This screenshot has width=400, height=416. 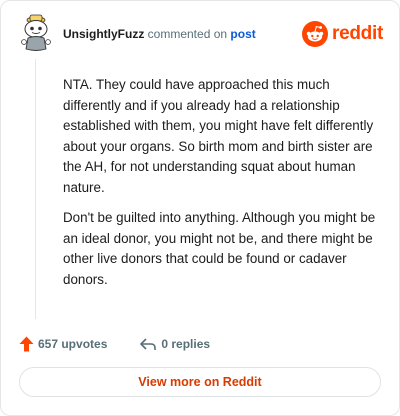 What do you see at coordinates (186, 344) in the screenshot?
I see `reply-count: 0 replies` at bounding box center [186, 344].